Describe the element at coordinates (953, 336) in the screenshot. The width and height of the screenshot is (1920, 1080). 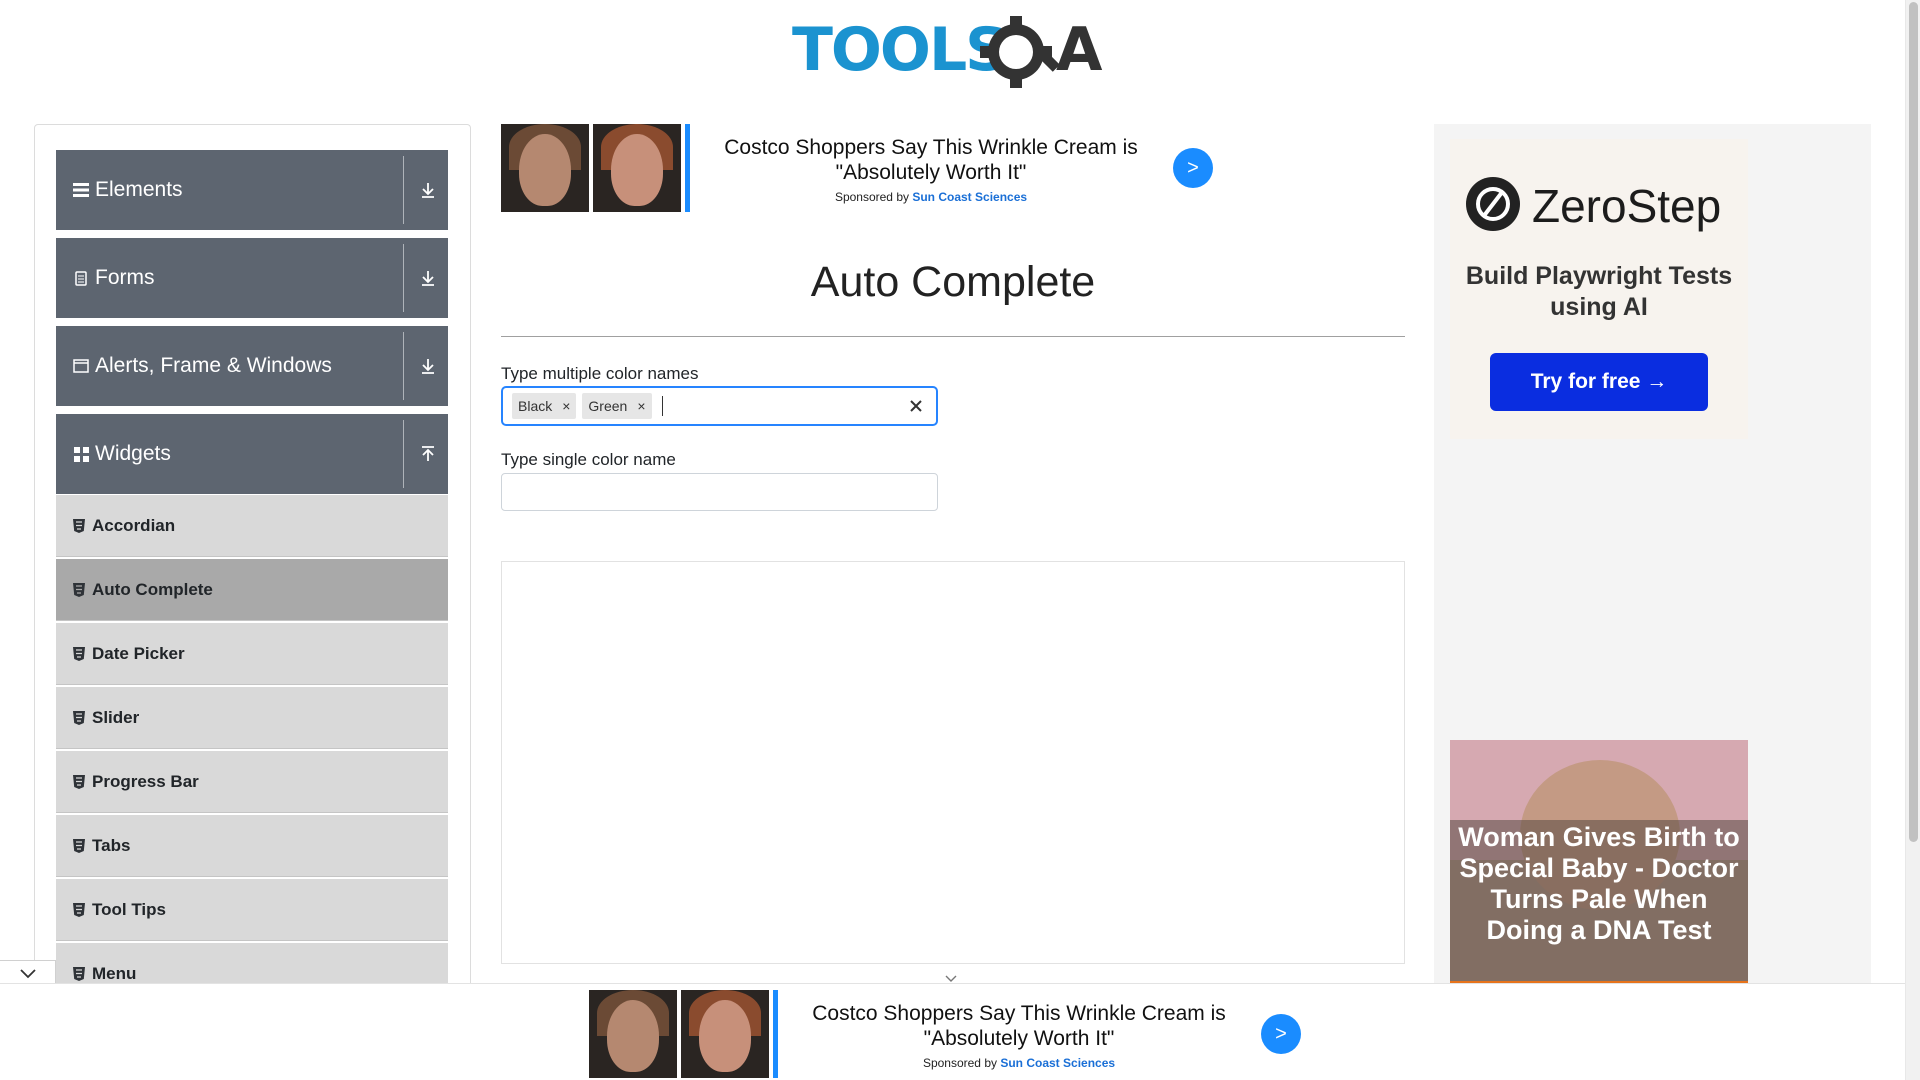
I see `title-divider` at that location.